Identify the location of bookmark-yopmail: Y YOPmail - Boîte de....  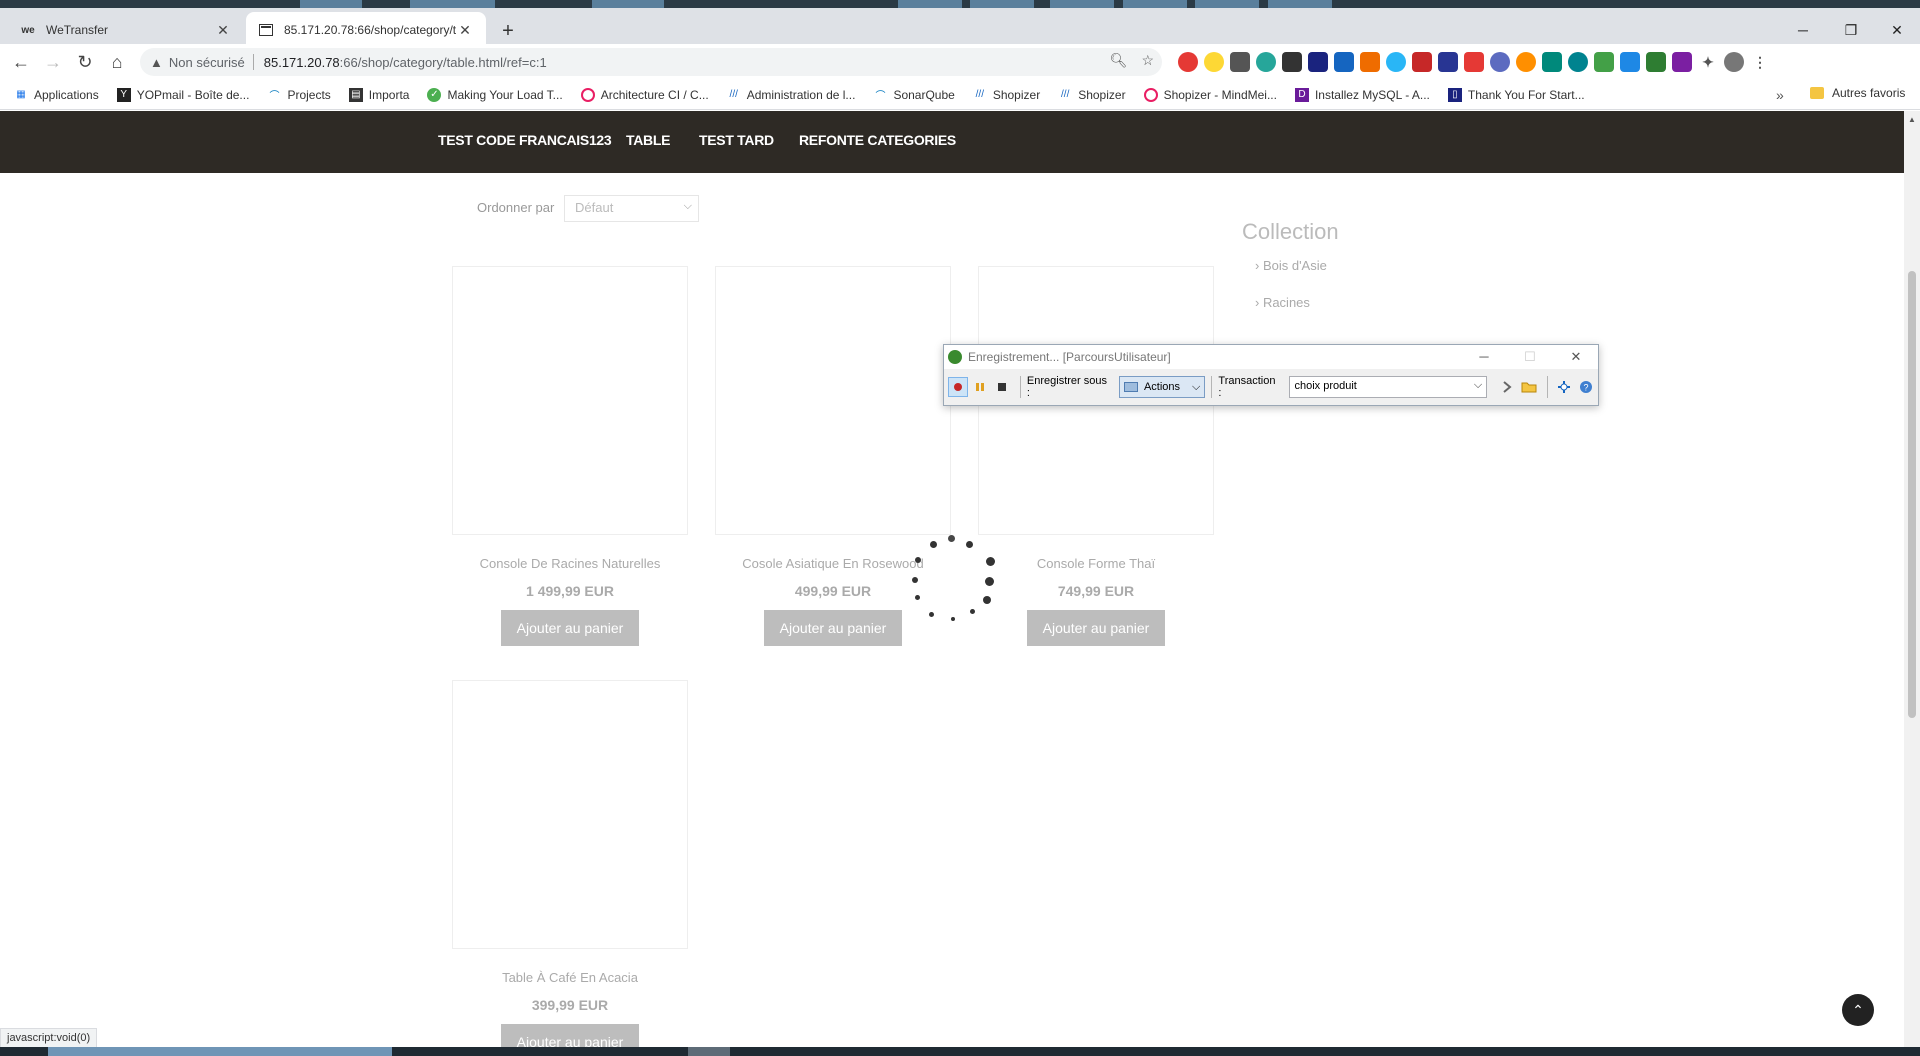
(182, 94).